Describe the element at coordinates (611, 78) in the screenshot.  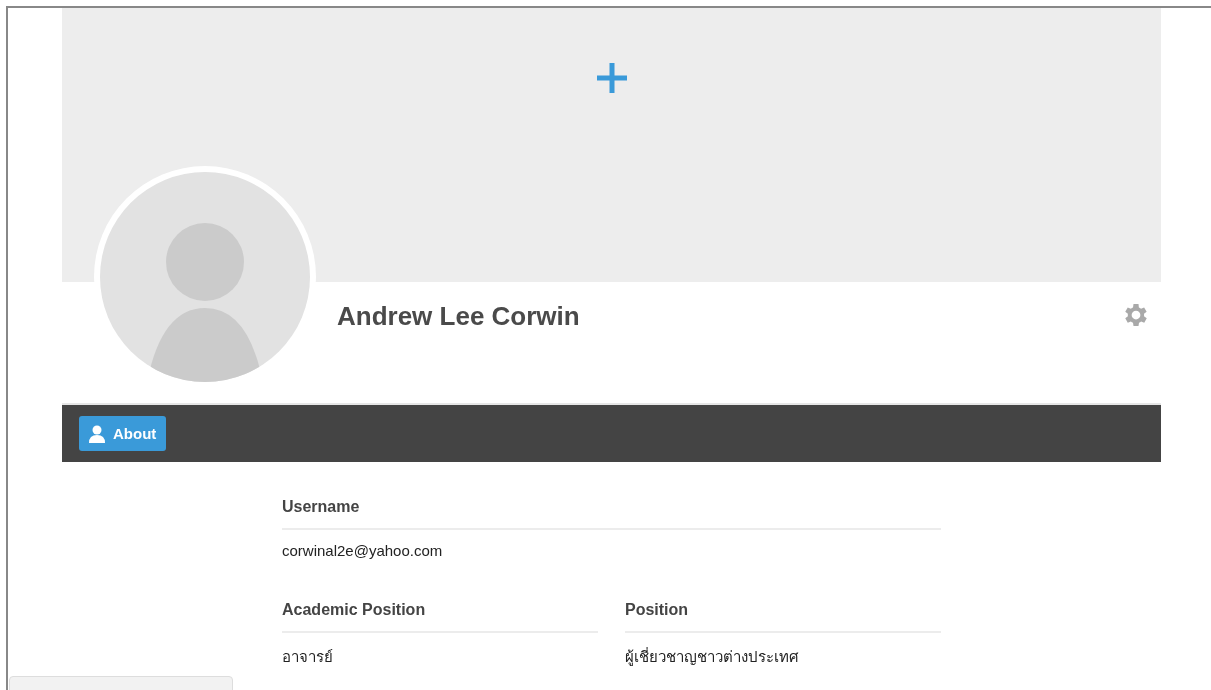
I see `add-cover-button` at that location.